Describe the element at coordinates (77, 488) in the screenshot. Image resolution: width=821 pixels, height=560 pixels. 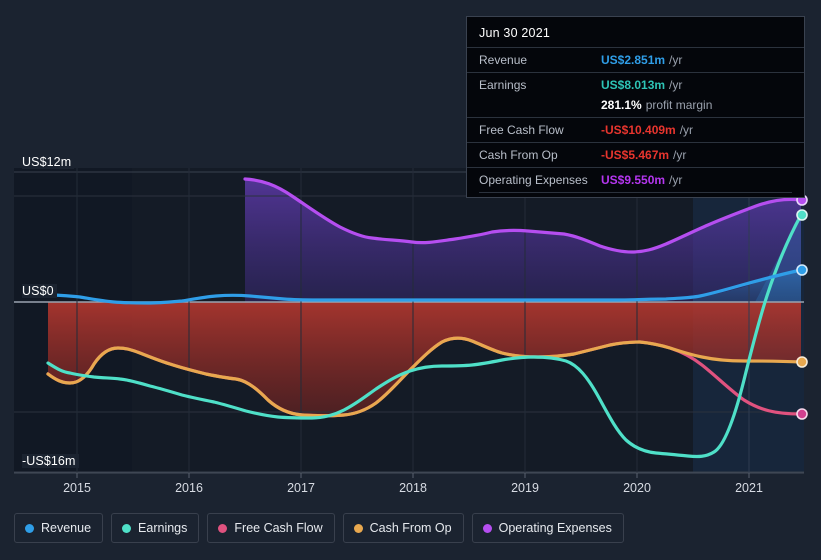
I see `x-axis-label-2015: 2015` at that location.